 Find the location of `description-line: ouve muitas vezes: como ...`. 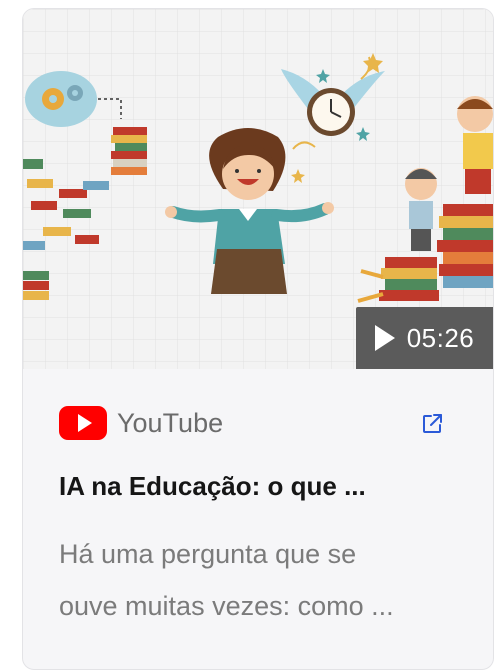

description-line: ouve muitas vezes: como ... is located at coordinates (226, 606).